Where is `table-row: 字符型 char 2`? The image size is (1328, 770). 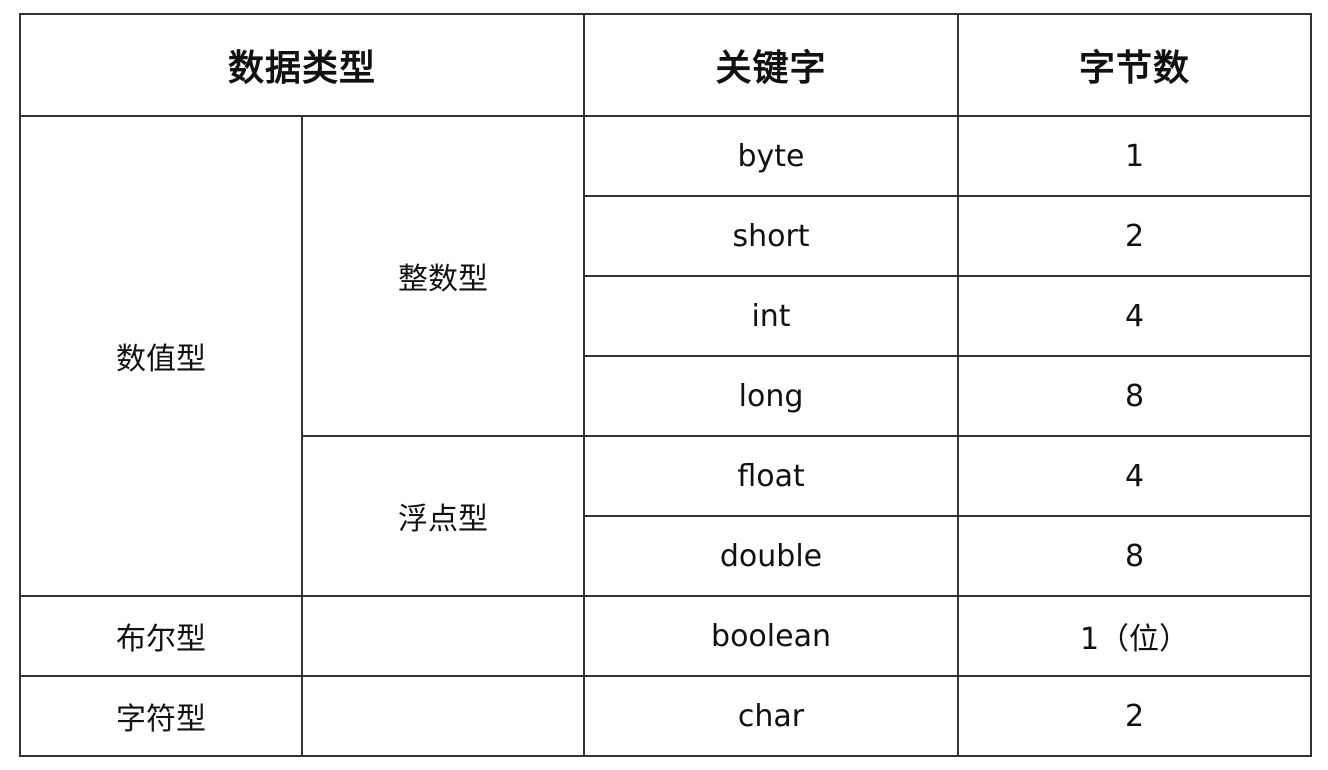
table-row: 字符型 char 2 is located at coordinates (666, 716).